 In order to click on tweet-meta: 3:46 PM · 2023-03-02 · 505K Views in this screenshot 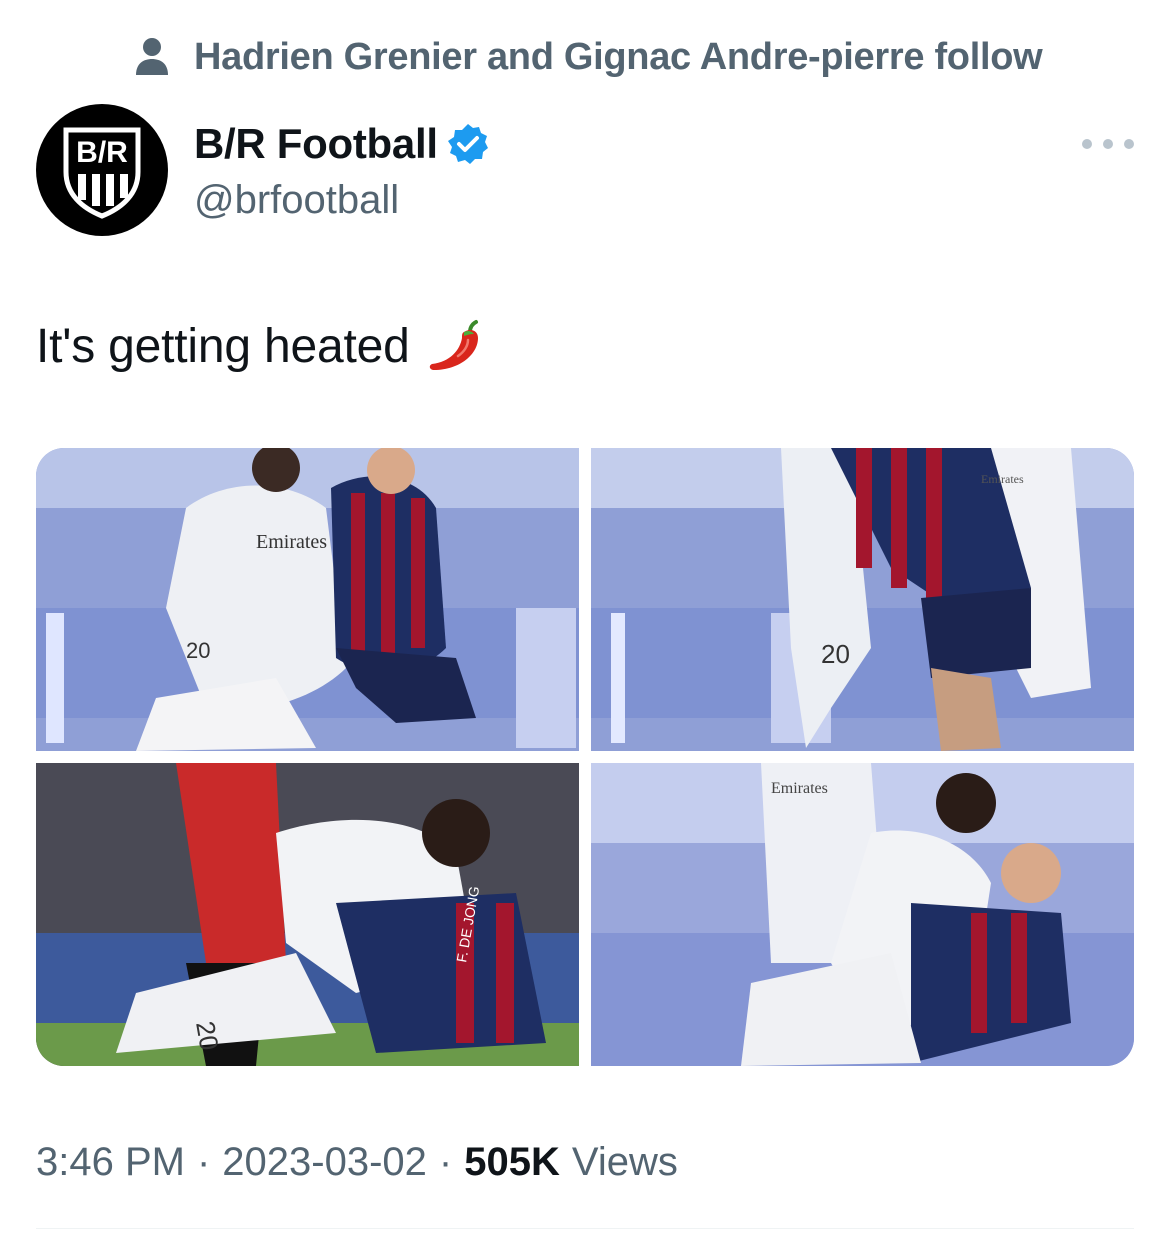, I will do `click(357, 1162)`.